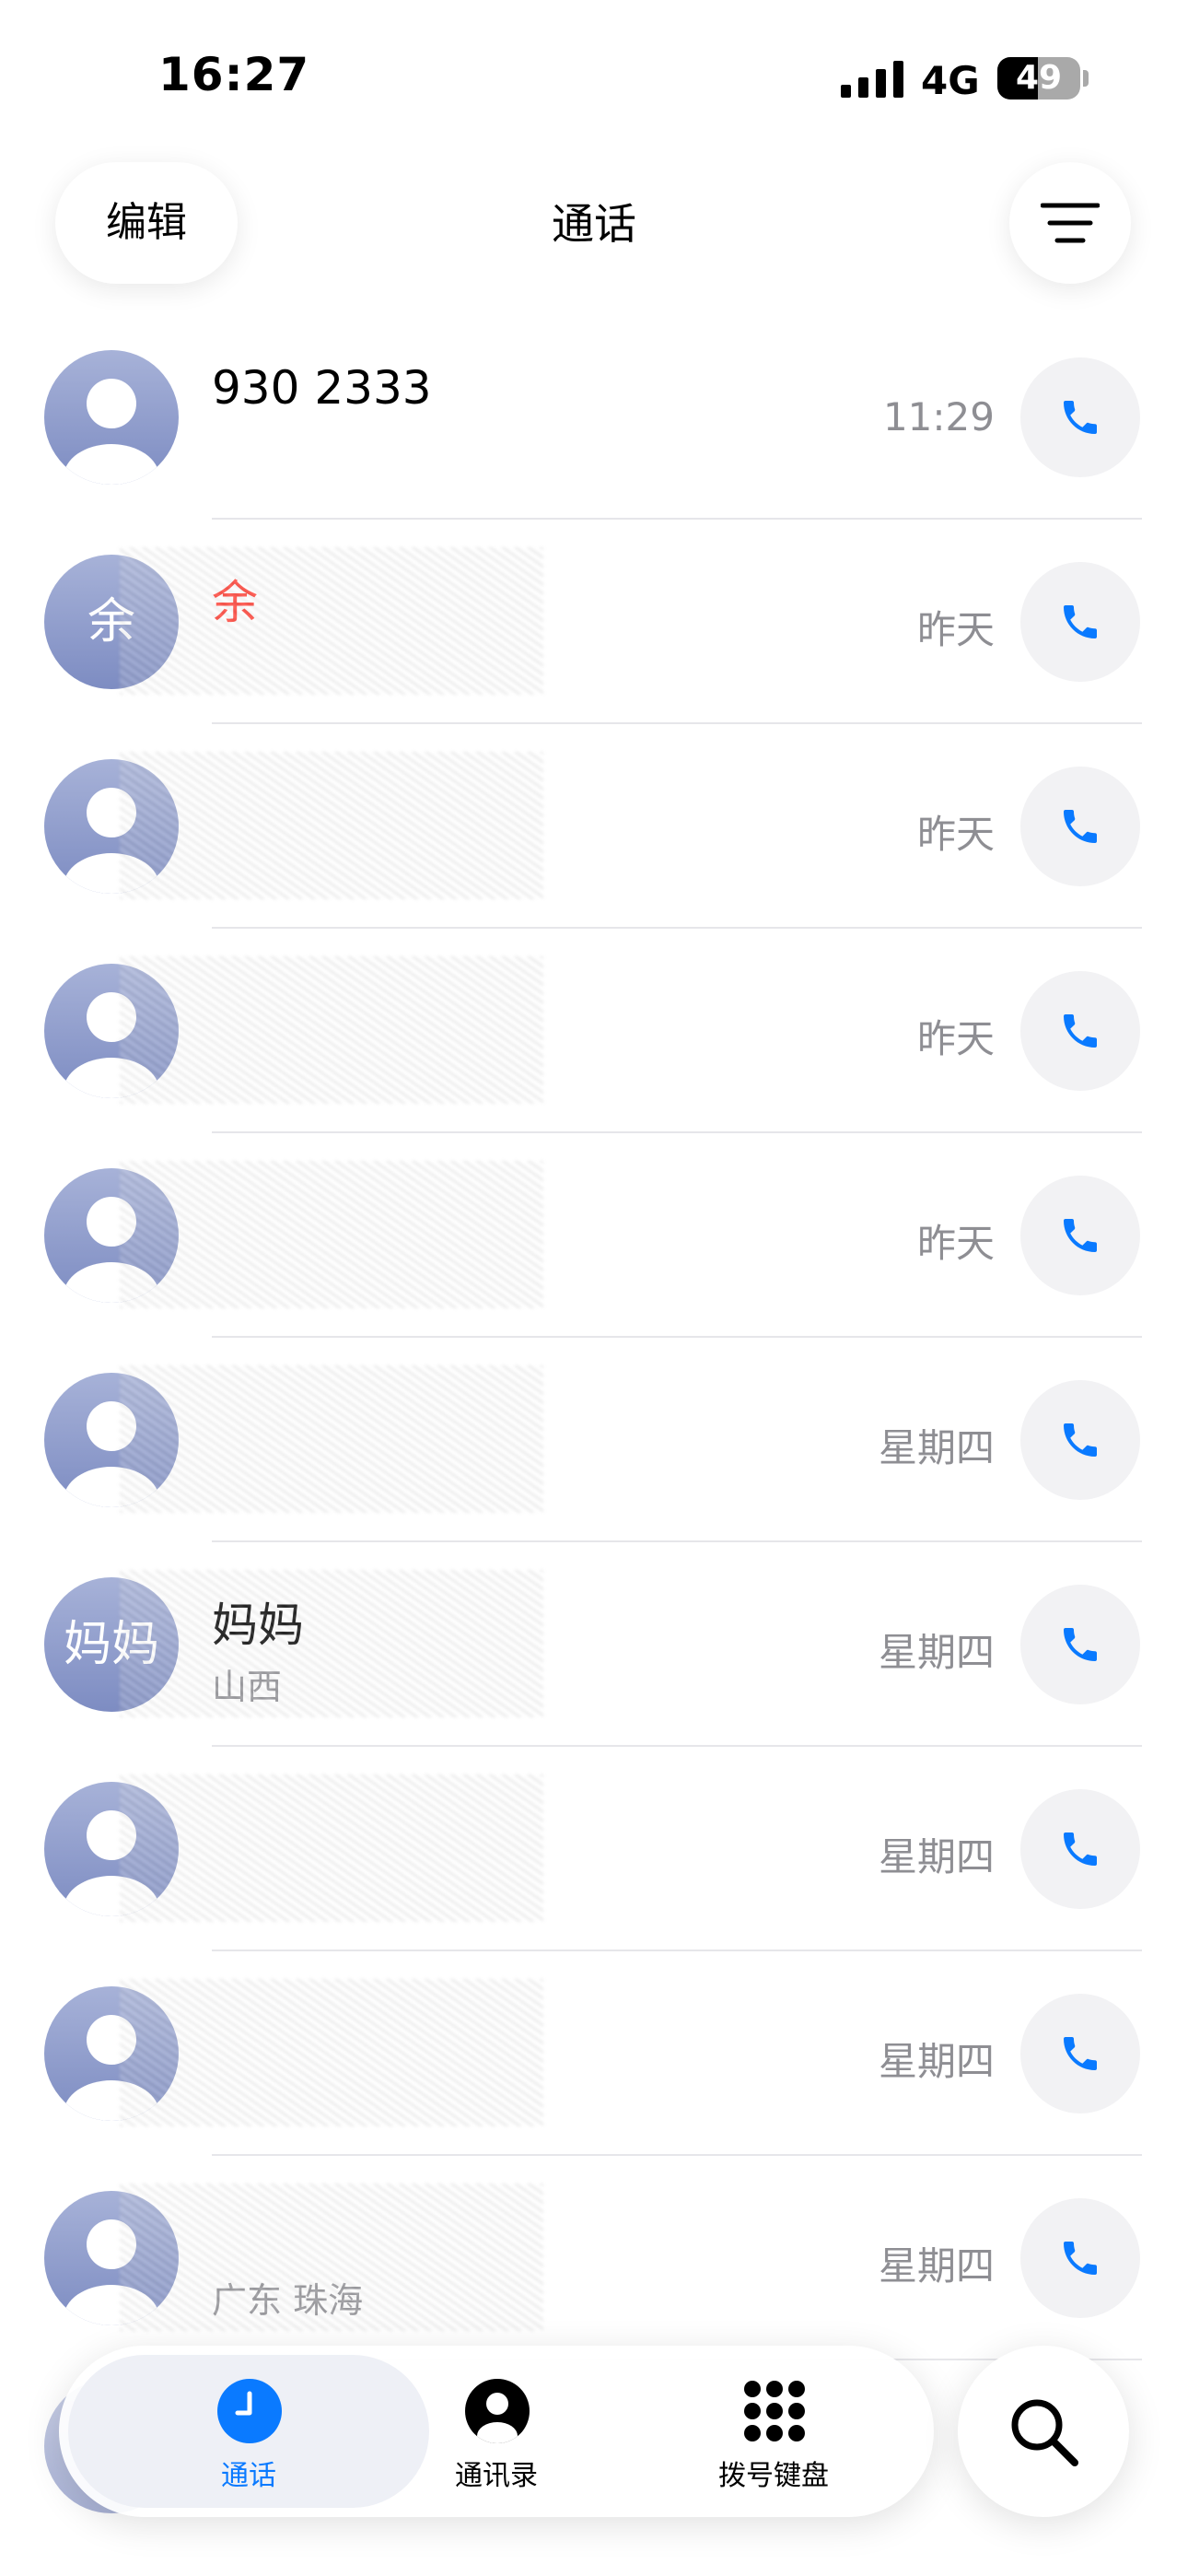  I want to click on tab-contacts: 通讯录, so click(496, 2431).